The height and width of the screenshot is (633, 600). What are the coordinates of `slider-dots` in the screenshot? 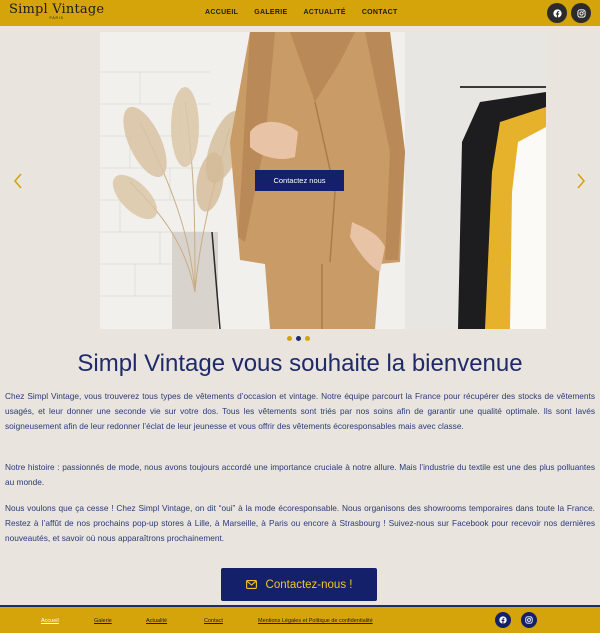 It's located at (300, 338).